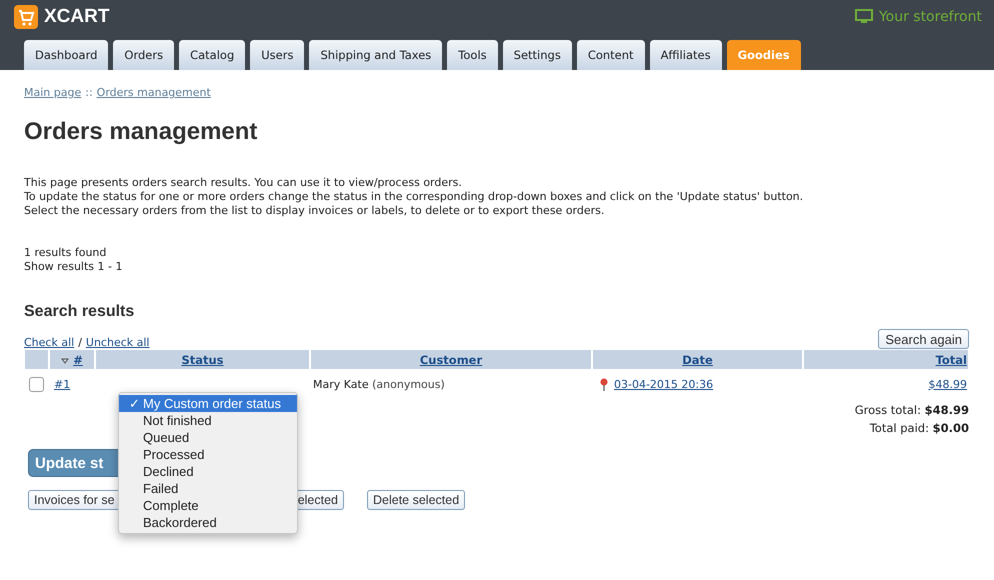 The width and height of the screenshot is (994, 580). I want to click on nav-tab: Content, so click(610, 55).